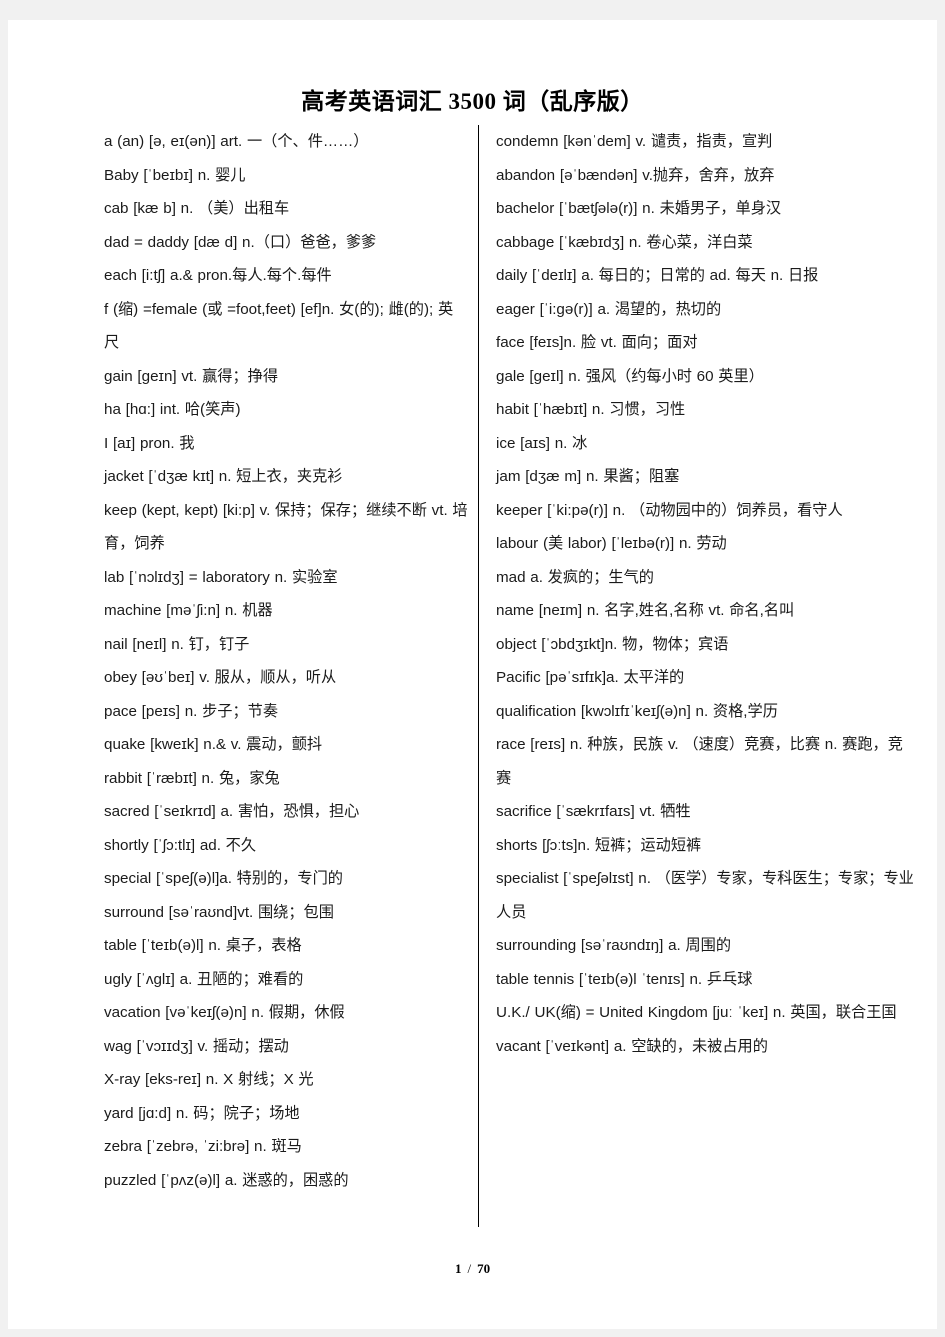 The image size is (945, 1337). I want to click on vocabulary-entry: mad a. 发疯的；生气的, so click(575, 577).